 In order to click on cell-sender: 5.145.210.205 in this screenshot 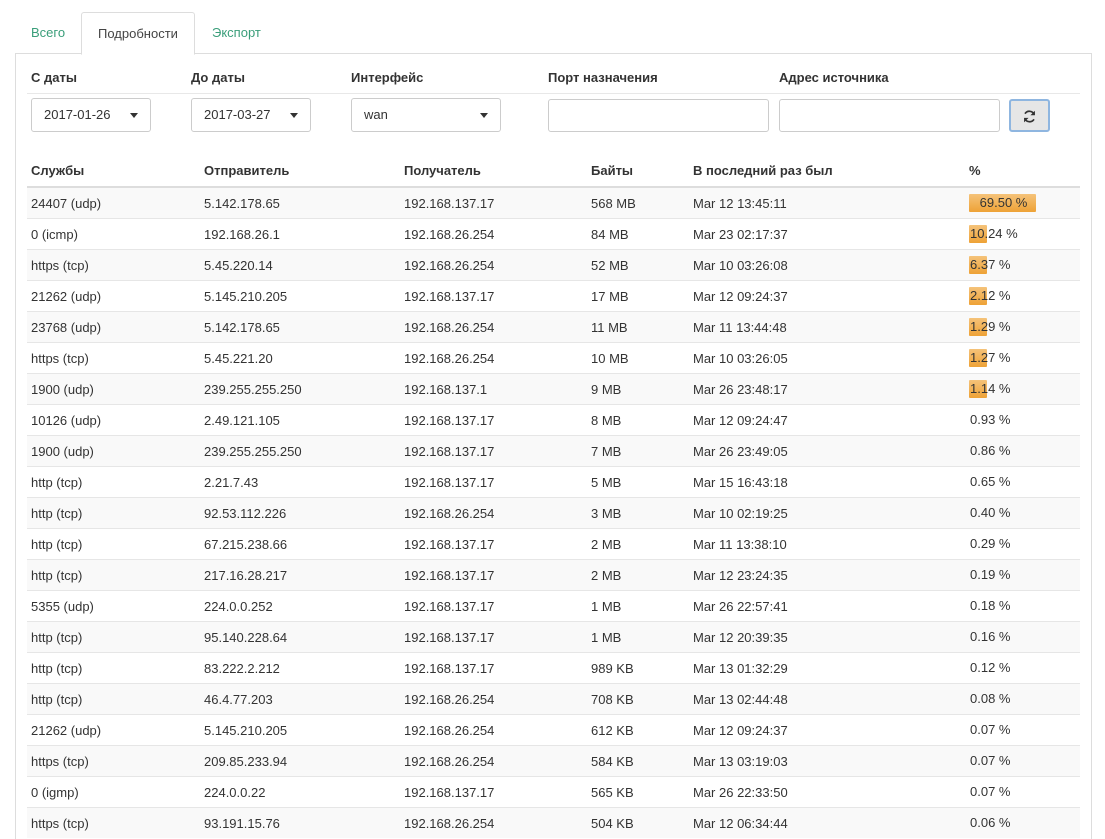, I will do `click(300, 730)`.